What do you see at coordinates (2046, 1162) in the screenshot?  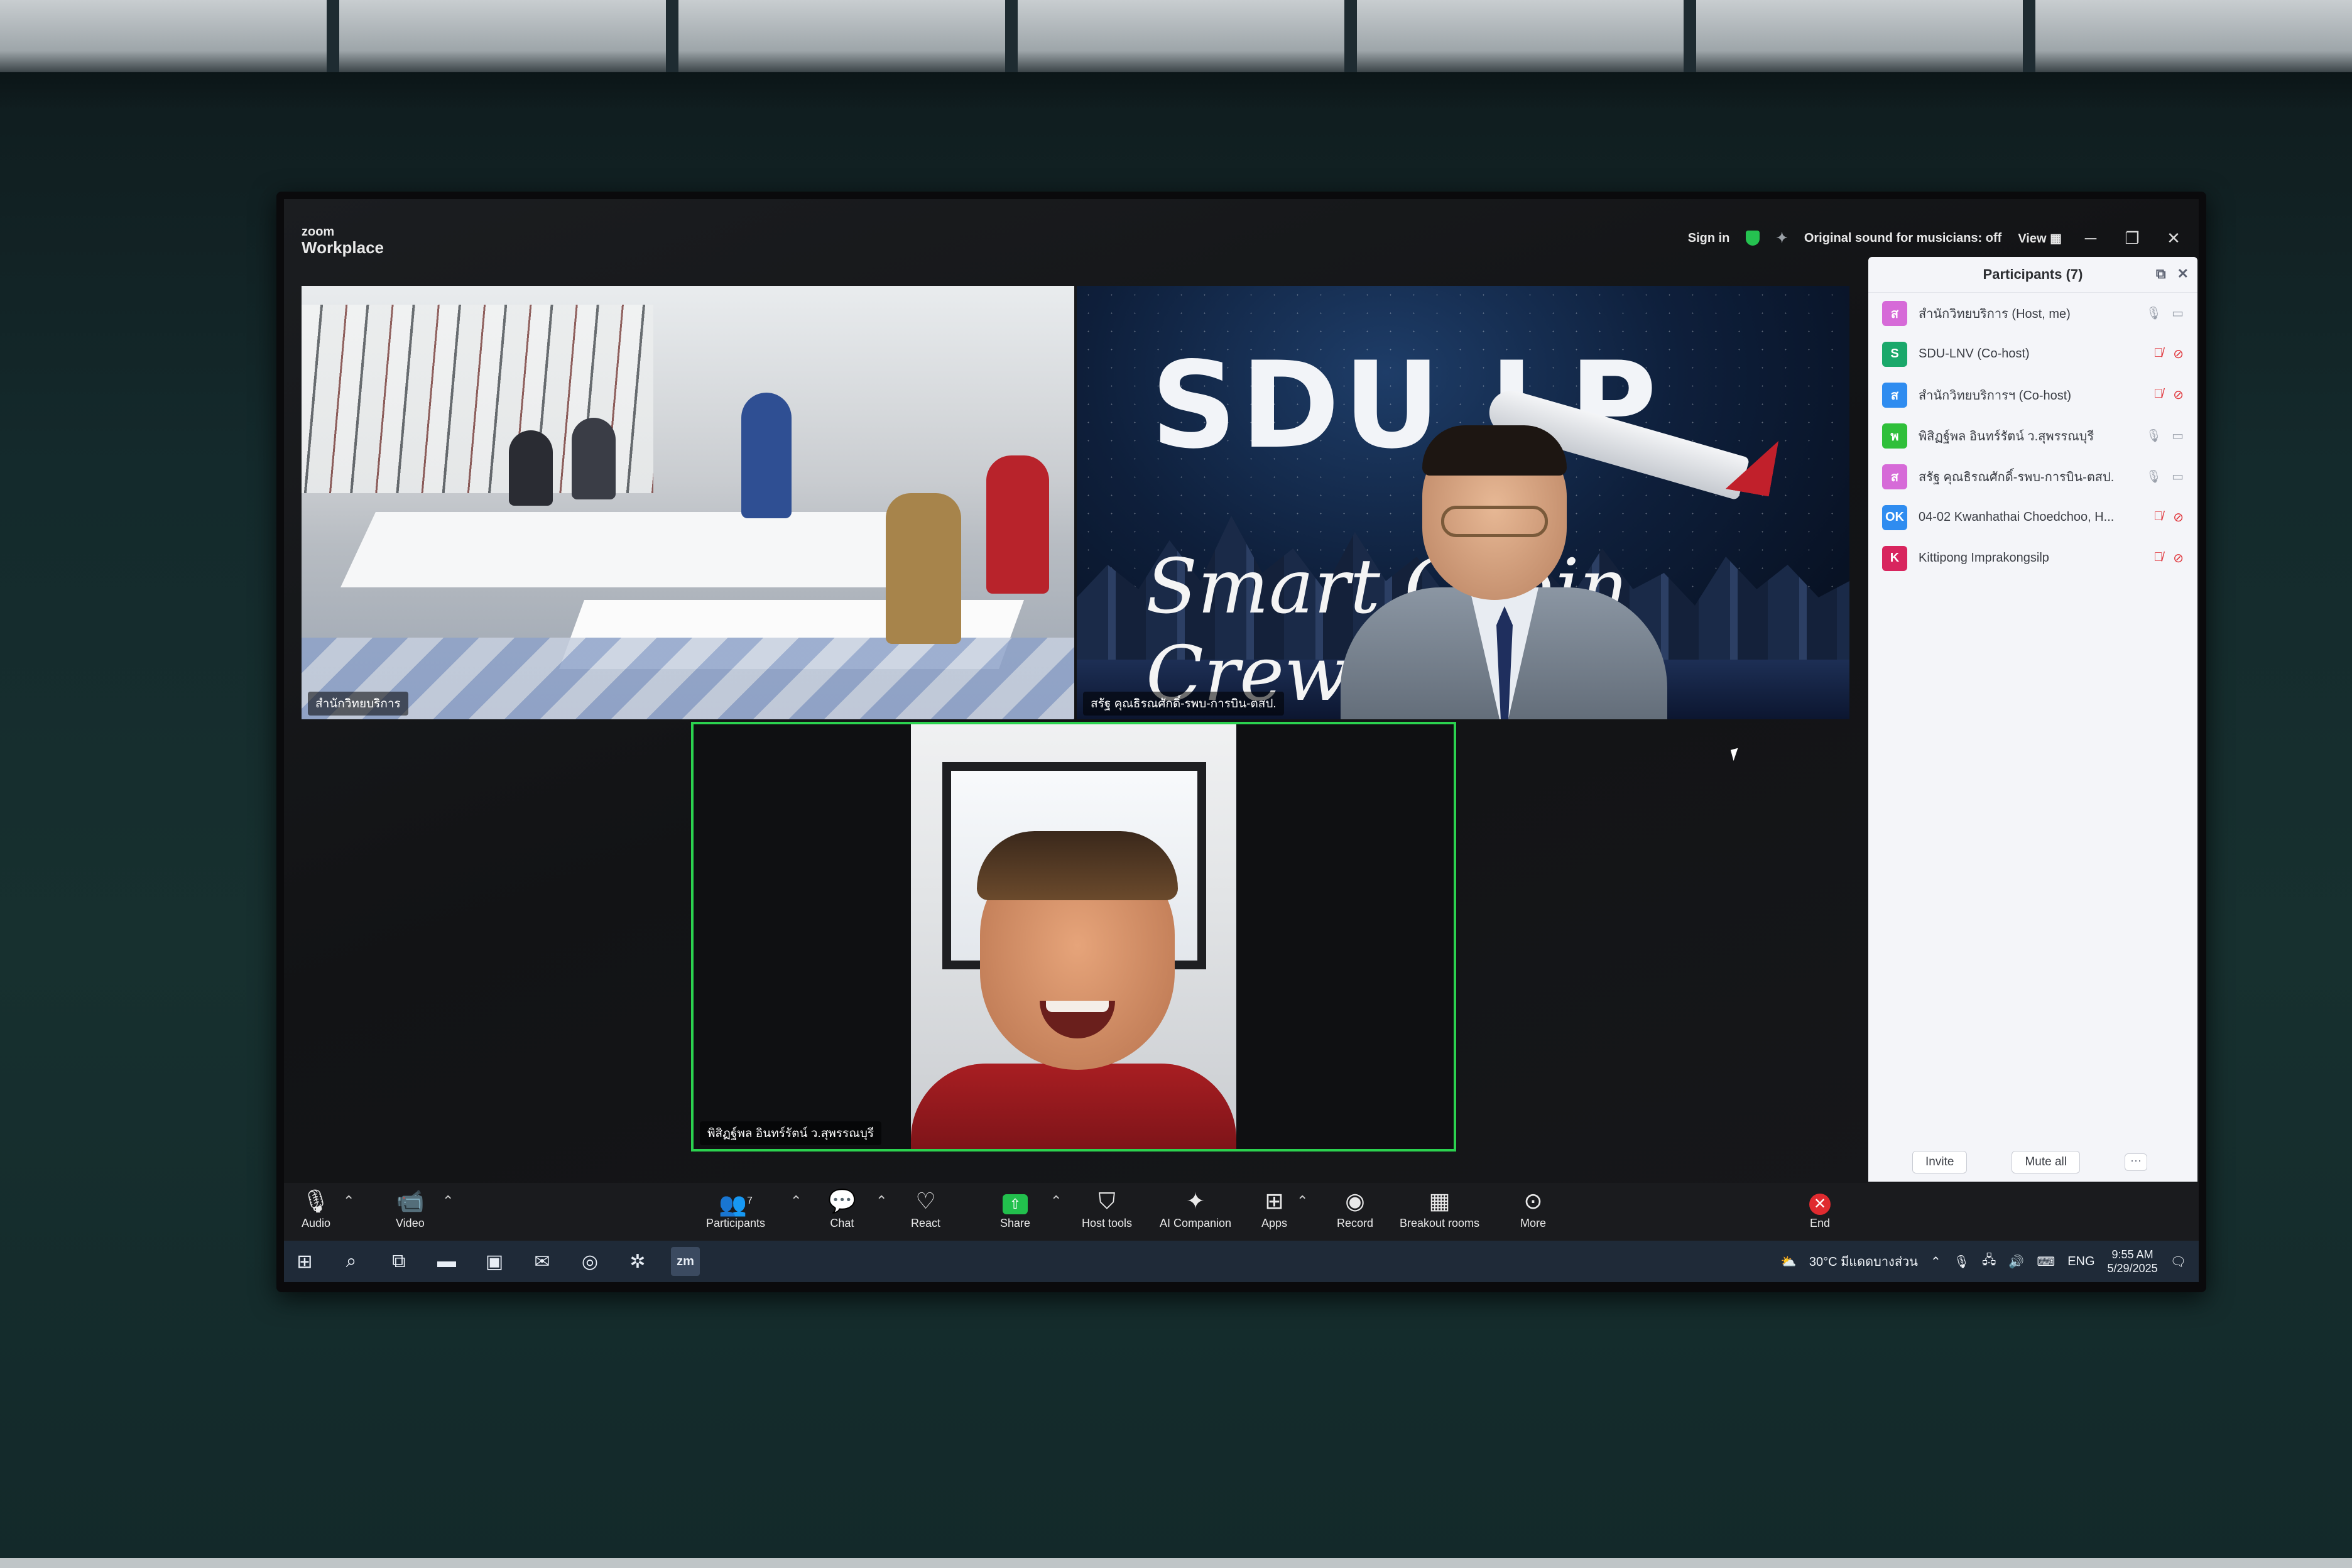 I see `mute-all-button: Mute all` at bounding box center [2046, 1162].